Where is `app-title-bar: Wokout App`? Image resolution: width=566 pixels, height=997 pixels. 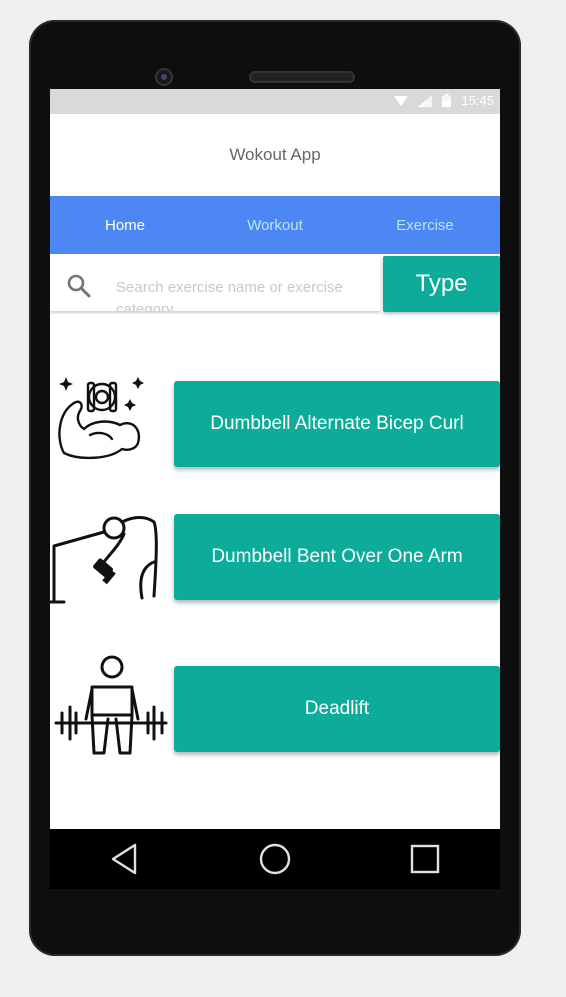 app-title-bar: Wokout App is located at coordinates (275, 155).